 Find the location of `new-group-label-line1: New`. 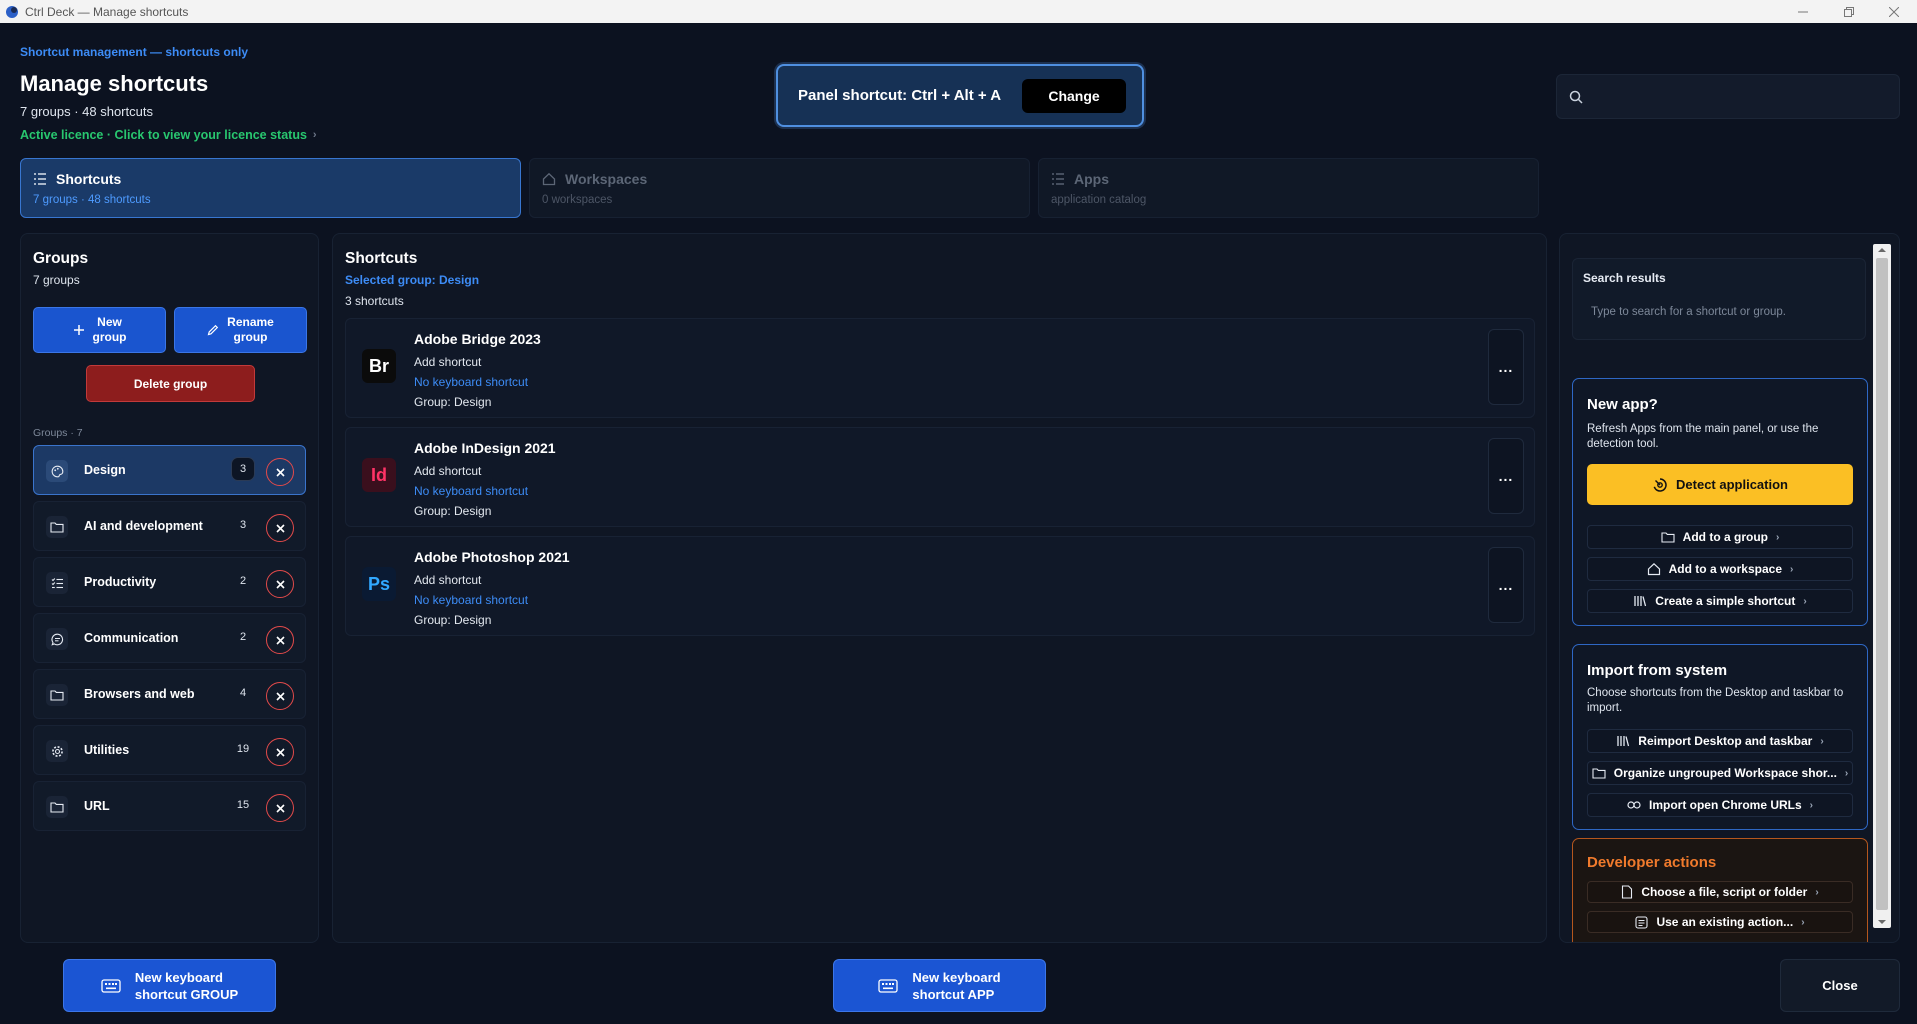

new-group-label-line1: New is located at coordinates (109, 322).